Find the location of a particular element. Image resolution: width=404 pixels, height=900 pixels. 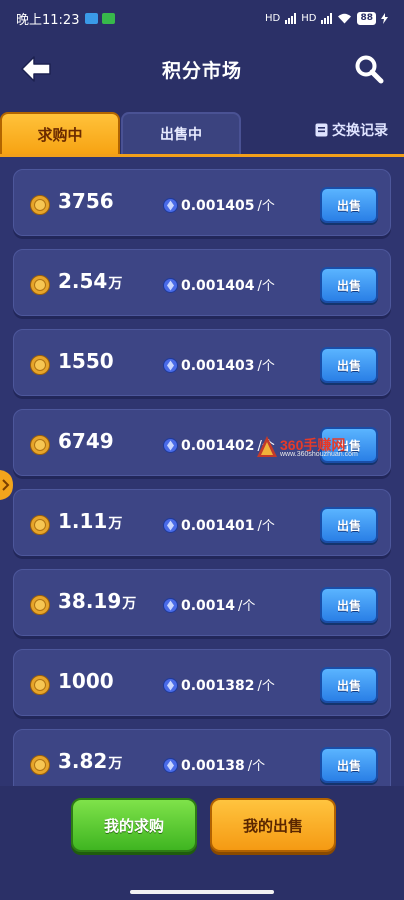

amount-text: 3756 is located at coordinates (86, 201).